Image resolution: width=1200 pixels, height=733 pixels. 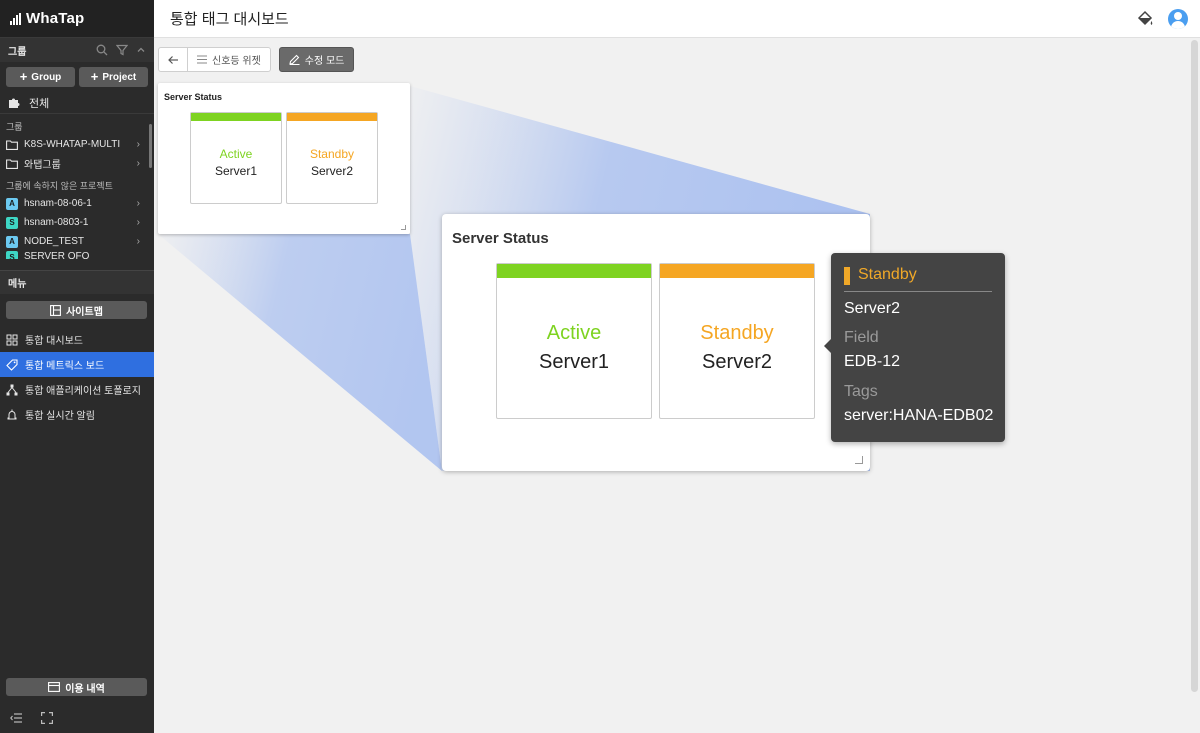 I want to click on project-item: S SERVER OFO, so click(x=77, y=255).